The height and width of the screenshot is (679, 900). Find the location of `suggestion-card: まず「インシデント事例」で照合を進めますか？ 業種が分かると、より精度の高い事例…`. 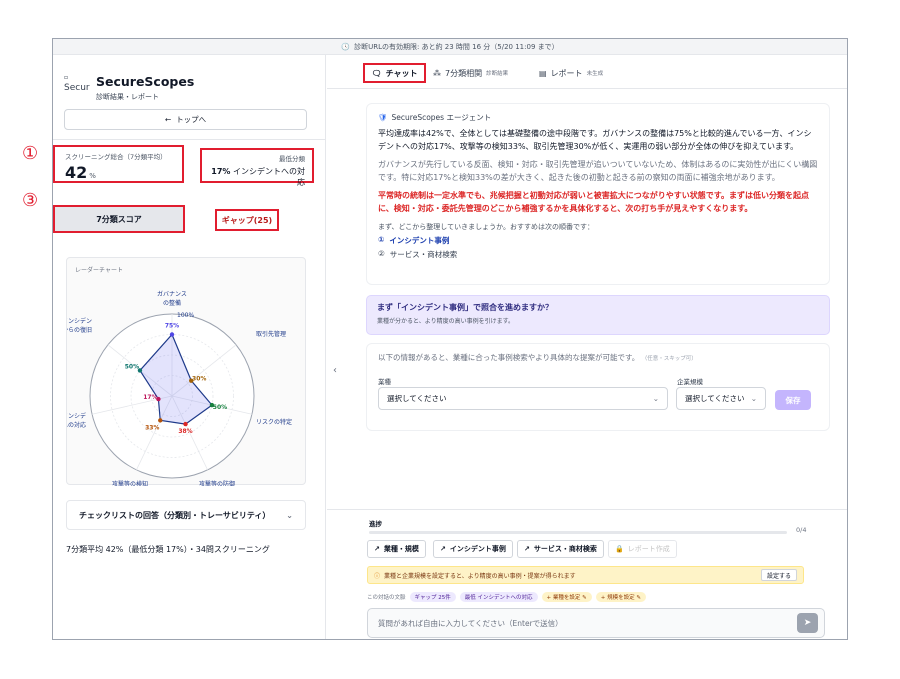

suggestion-card: まず「インシデント事例」で照合を進めますか？ 業種が分かると、より精度の高い事例… is located at coordinates (598, 315).